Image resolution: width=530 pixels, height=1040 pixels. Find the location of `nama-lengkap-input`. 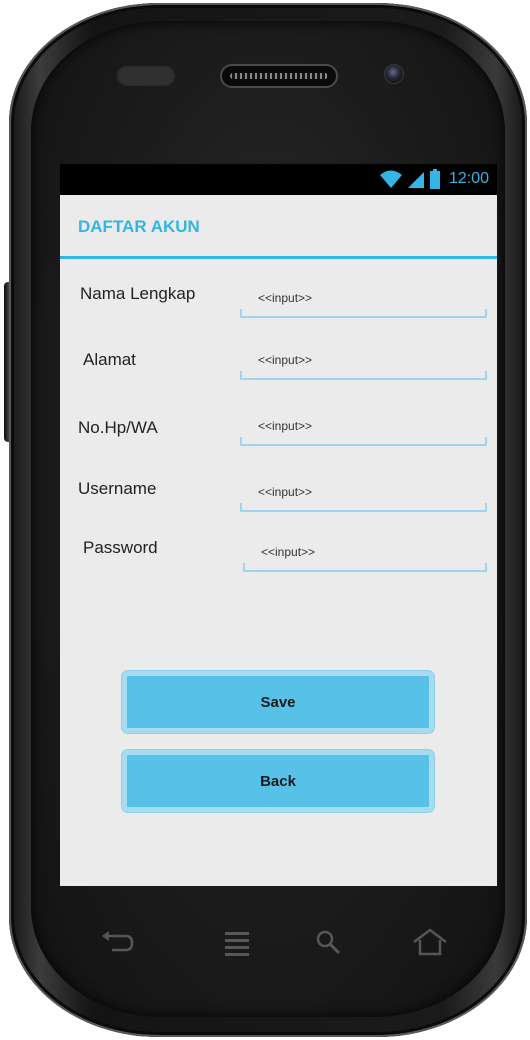

nama-lengkap-input is located at coordinates (358, 298).